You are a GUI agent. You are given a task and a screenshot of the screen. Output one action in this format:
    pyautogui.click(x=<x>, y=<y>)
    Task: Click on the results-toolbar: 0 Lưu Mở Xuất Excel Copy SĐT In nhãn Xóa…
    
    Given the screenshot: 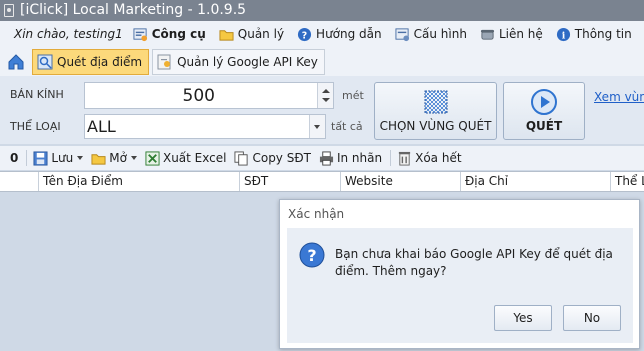 What is the action you would take?
    pyautogui.click(x=322, y=158)
    